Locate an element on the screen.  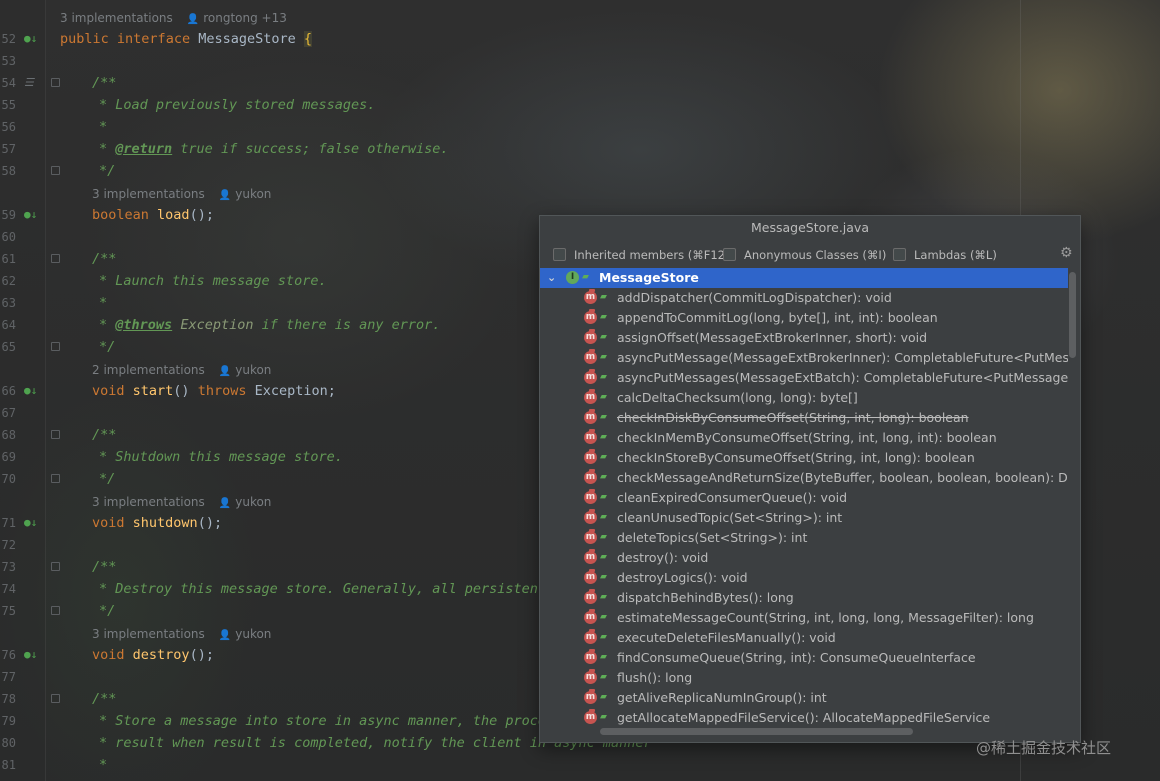
code-line: 56 * is located at coordinates (580, 127).